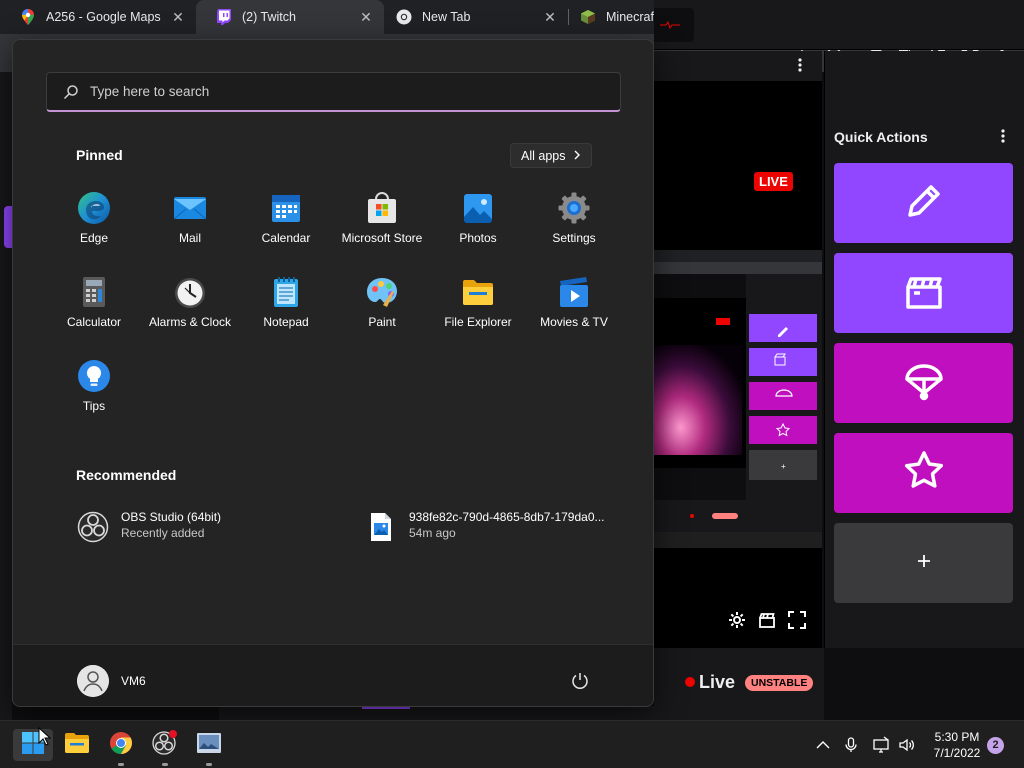 The image size is (1024, 768). I want to click on minecraft-icon, so click(588, 17).